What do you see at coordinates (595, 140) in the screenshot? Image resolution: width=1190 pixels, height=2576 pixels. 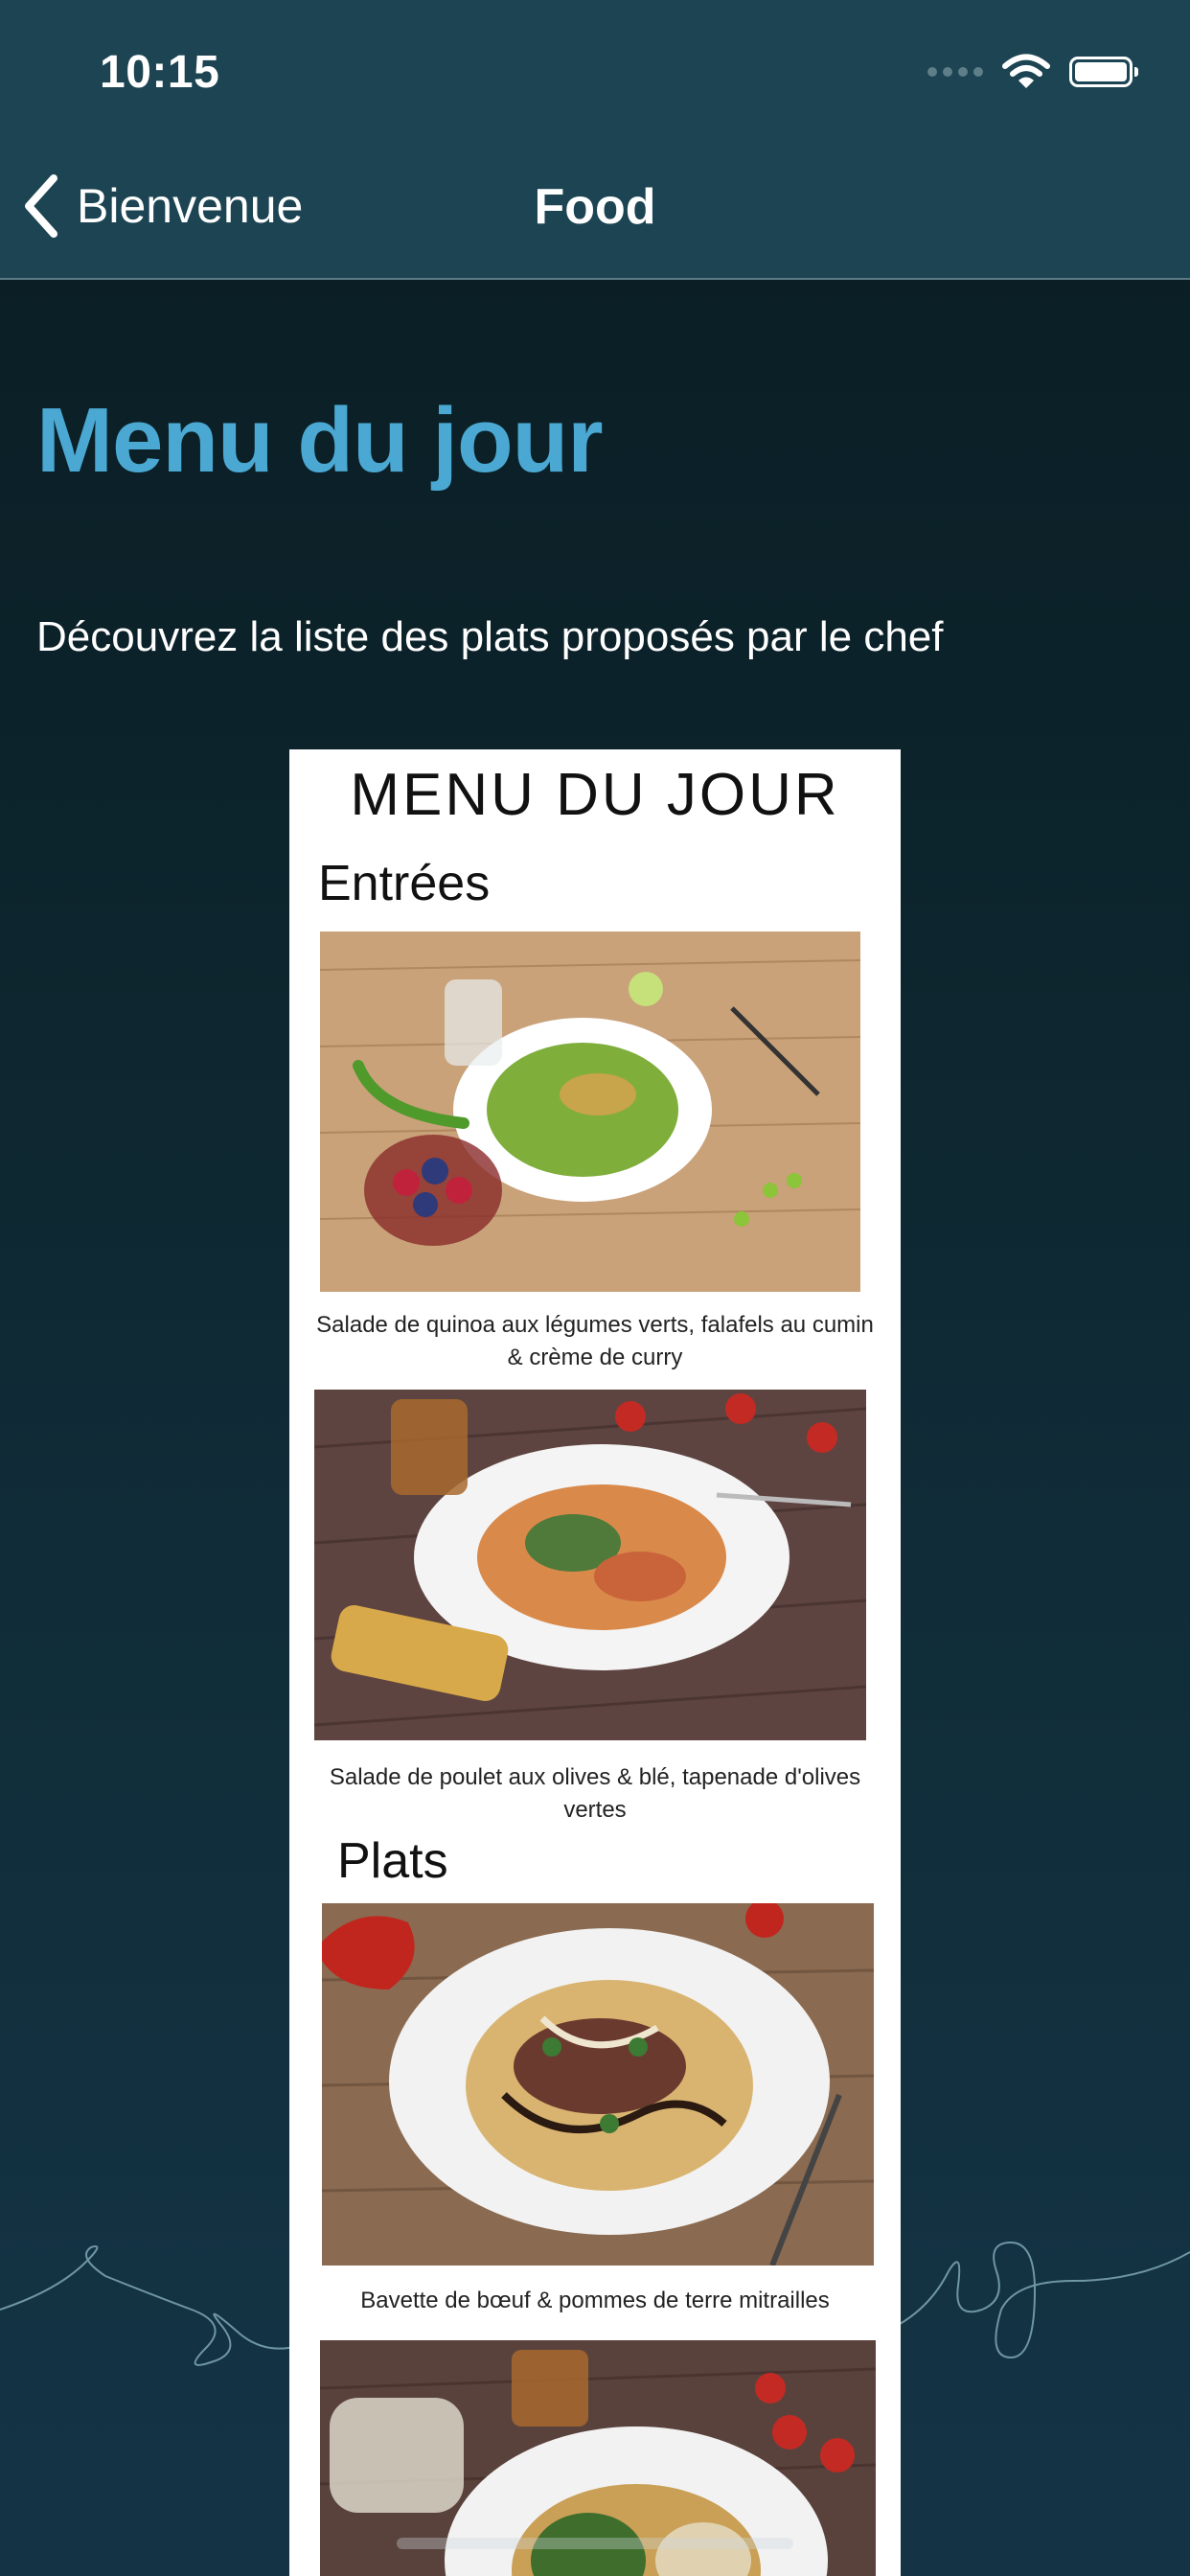 I see `navigation-bar: 10:15 Bienvenue Food` at bounding box center [595, 140].